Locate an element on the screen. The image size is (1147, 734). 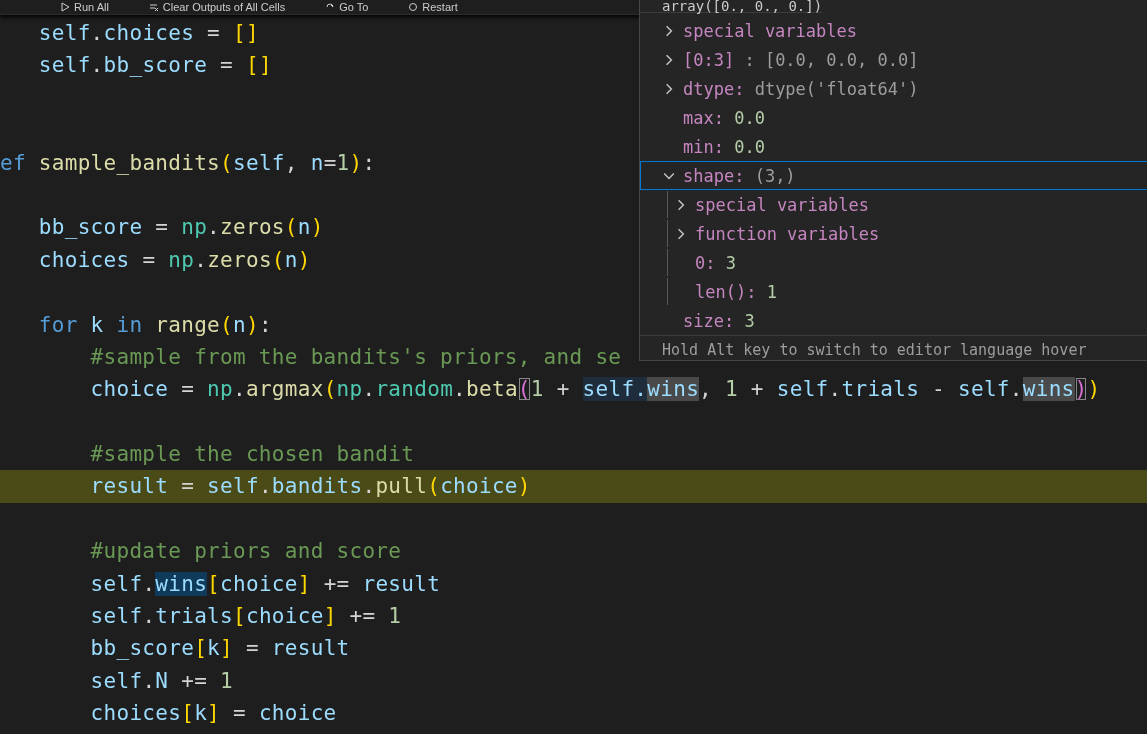
toolbar-button: Run All is located at coordinates (84, 7).